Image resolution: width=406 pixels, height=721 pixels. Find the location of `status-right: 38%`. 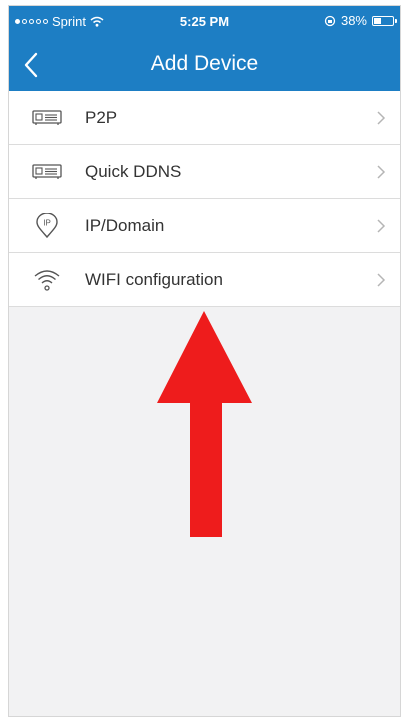

status-right: 38% is located at coordinates (360, 20).